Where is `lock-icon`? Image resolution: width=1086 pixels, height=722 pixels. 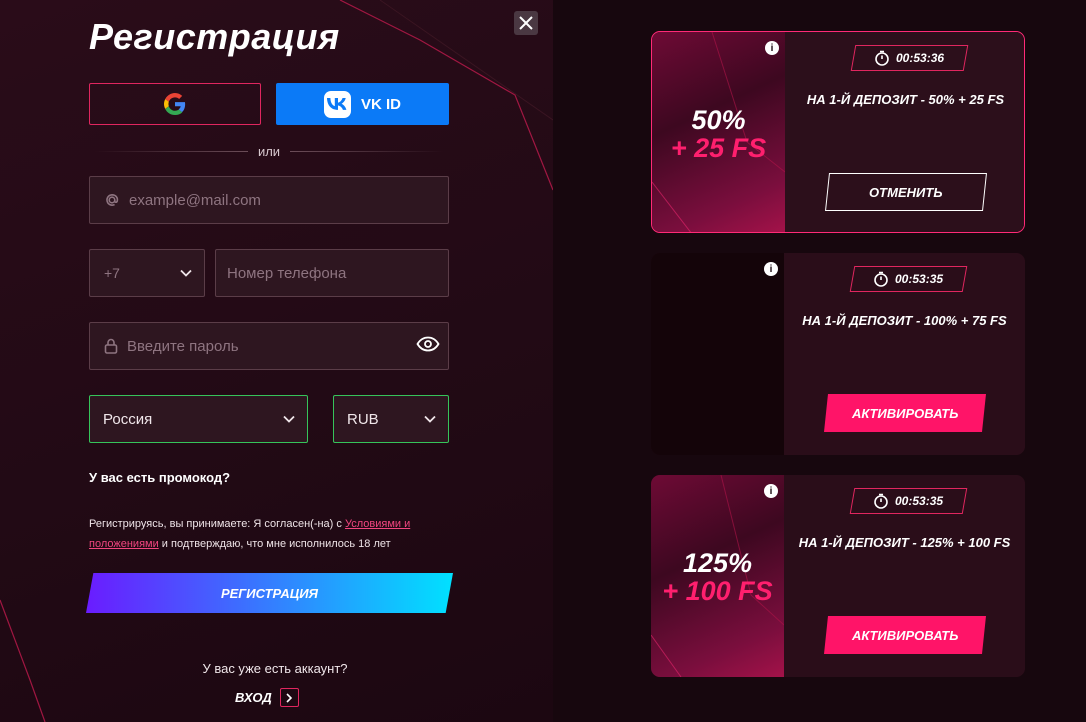 lock-icon is located at coordinates (111, 346).